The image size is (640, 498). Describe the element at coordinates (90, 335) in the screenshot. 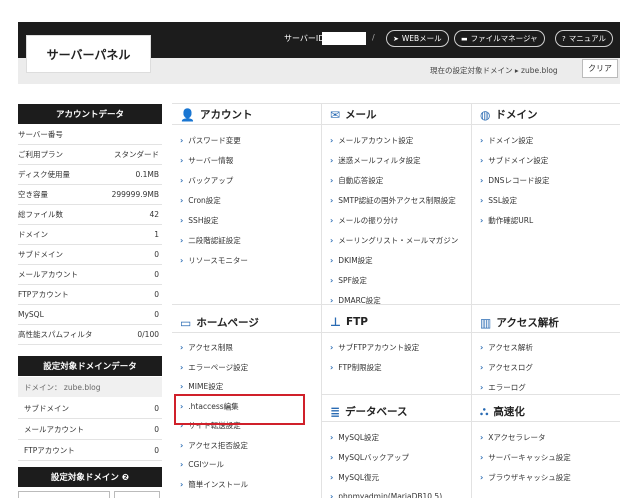

I see `account-data-row: 高性能スパムフィルタ 0/100` at that location.